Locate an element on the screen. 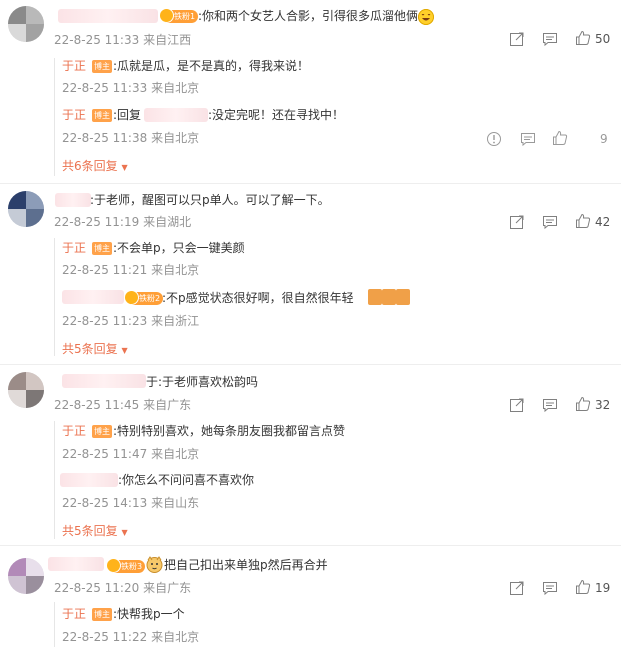 Image resolution: width=621 pixels, height=647 pixels. like-count: 32 is located at coordinates (603, 405).